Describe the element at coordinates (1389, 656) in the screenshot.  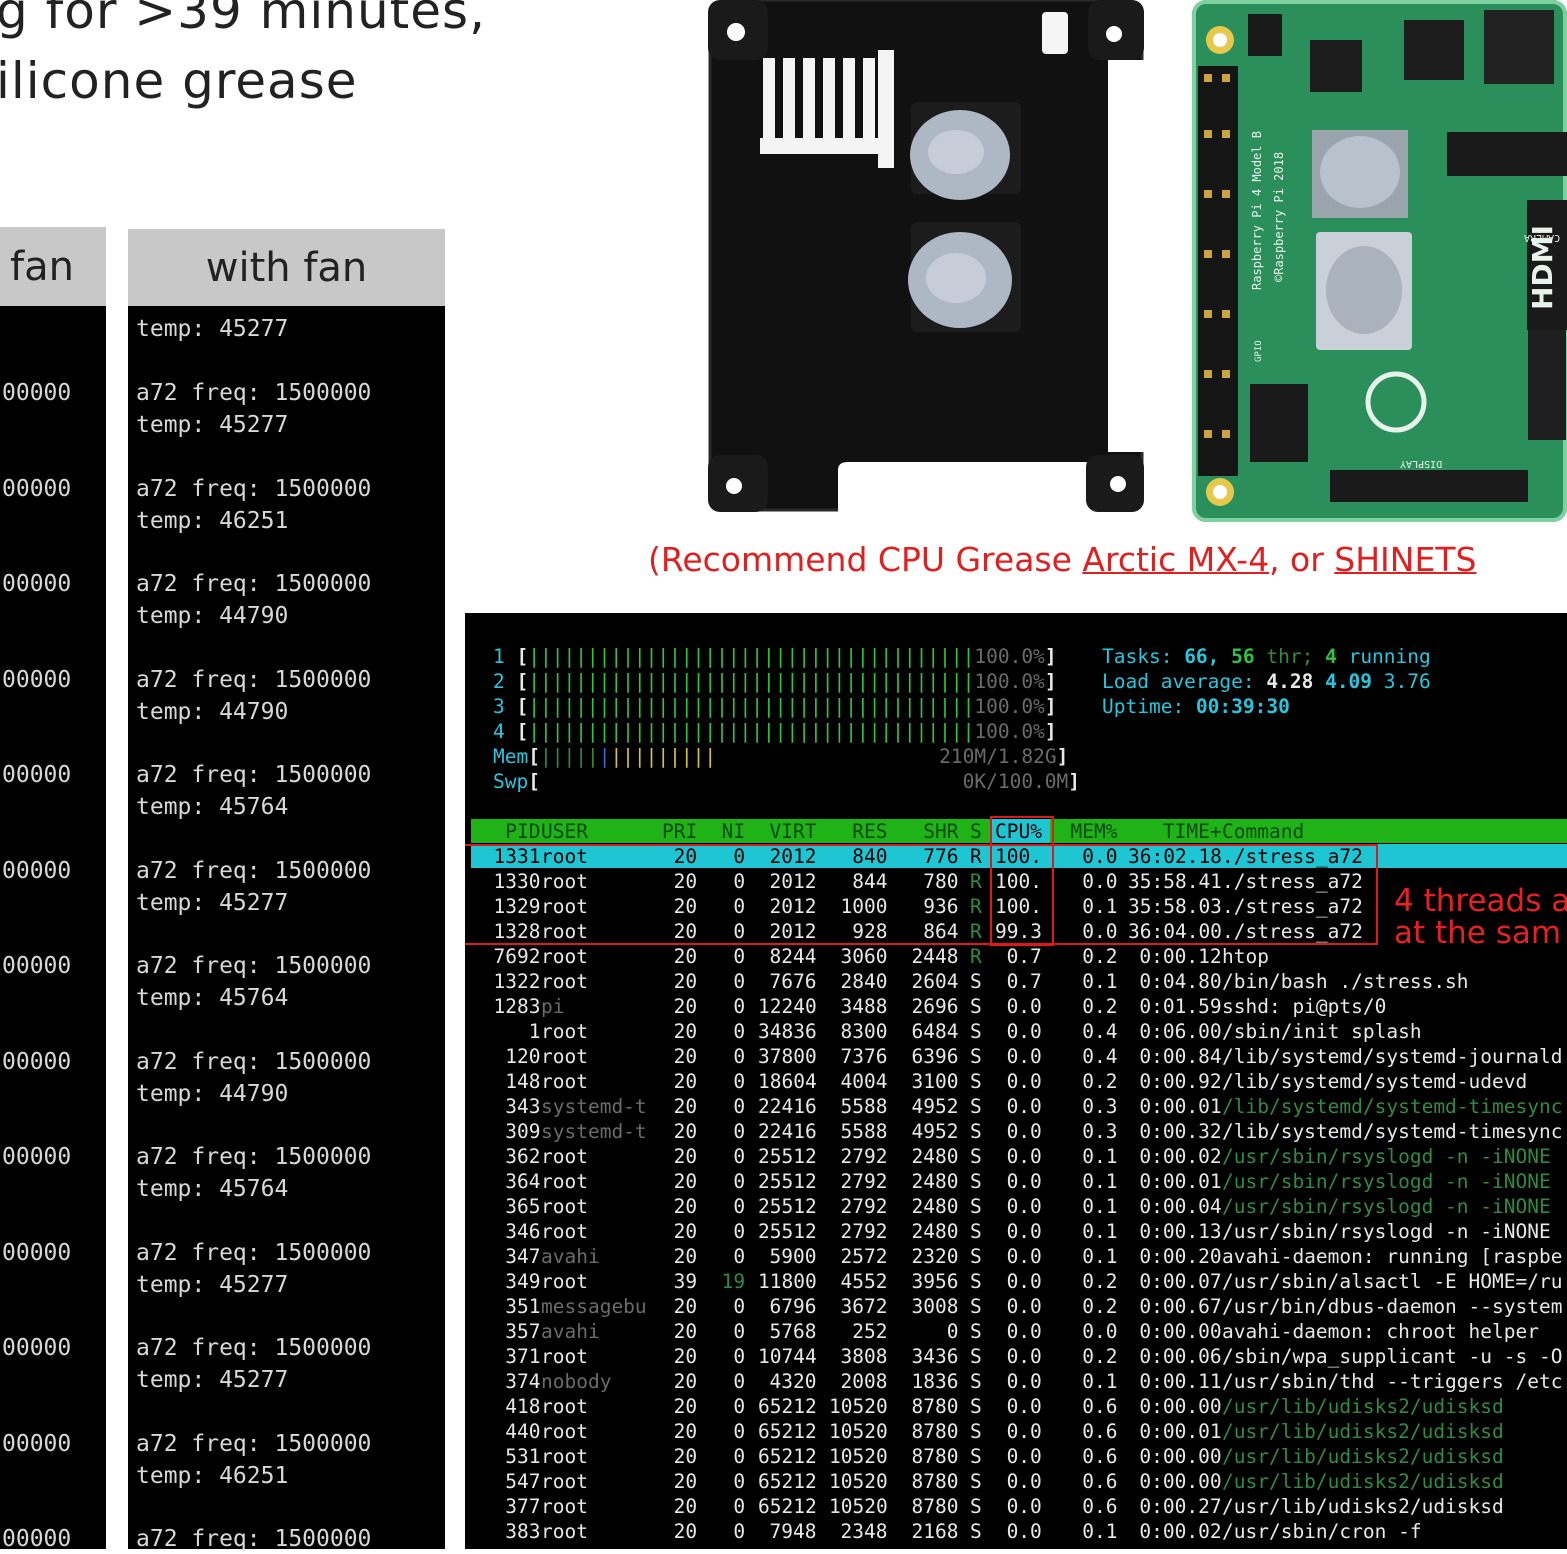
I see `running-label: running` at that location.